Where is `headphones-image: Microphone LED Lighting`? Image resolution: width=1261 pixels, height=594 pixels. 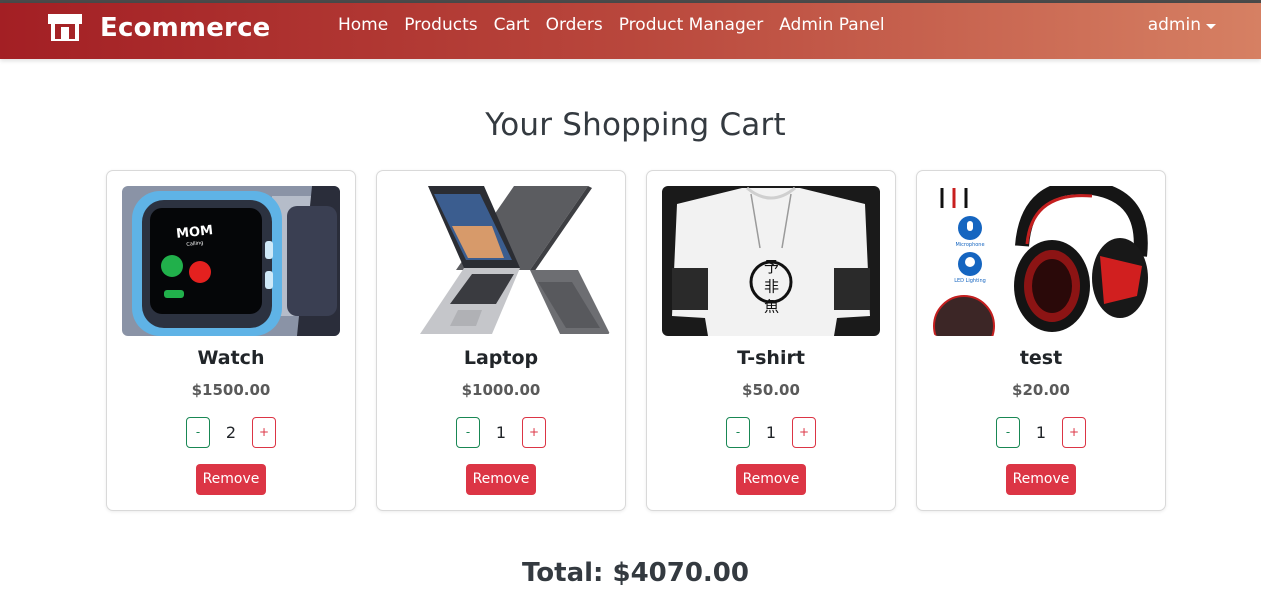 headphones-image: Microphone LED Lighting is located at coordinates (1041, 261).